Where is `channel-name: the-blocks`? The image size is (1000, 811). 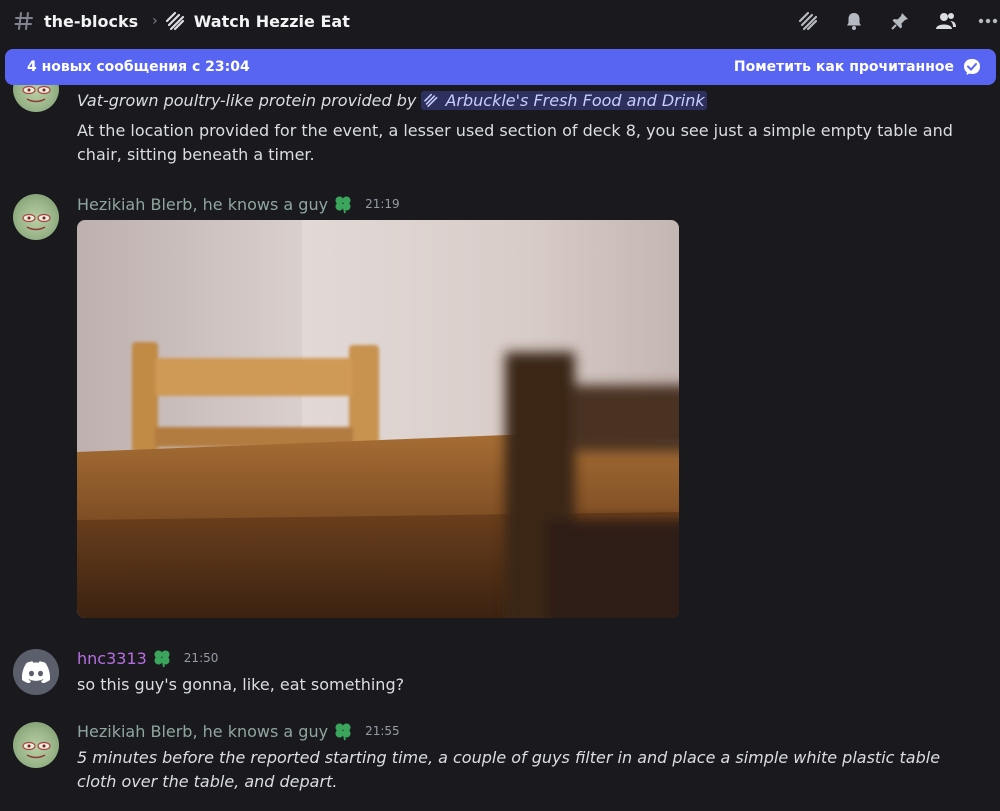
channel-name: the-blocks is located at coordinates (91, 21).